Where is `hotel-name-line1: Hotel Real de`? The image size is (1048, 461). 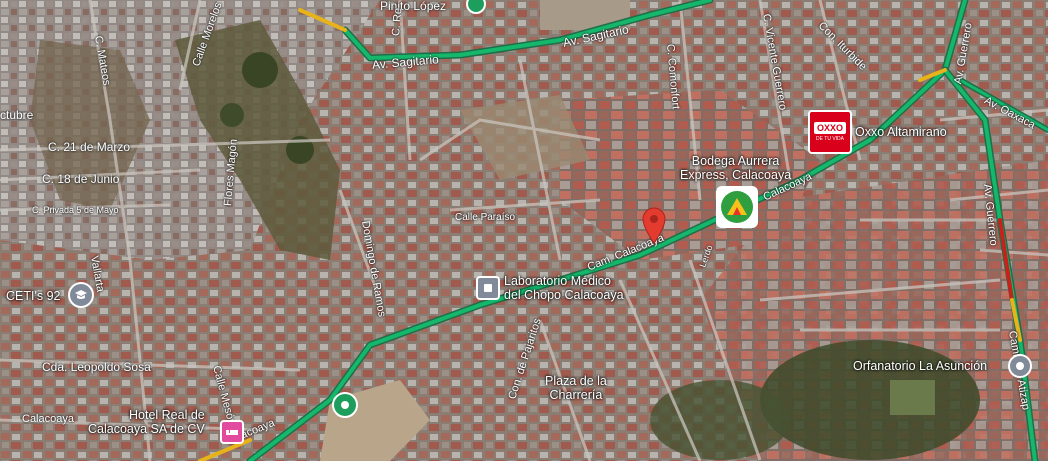 hotel-name-line1: Hotel Real de is located at coordinates (167, 415).